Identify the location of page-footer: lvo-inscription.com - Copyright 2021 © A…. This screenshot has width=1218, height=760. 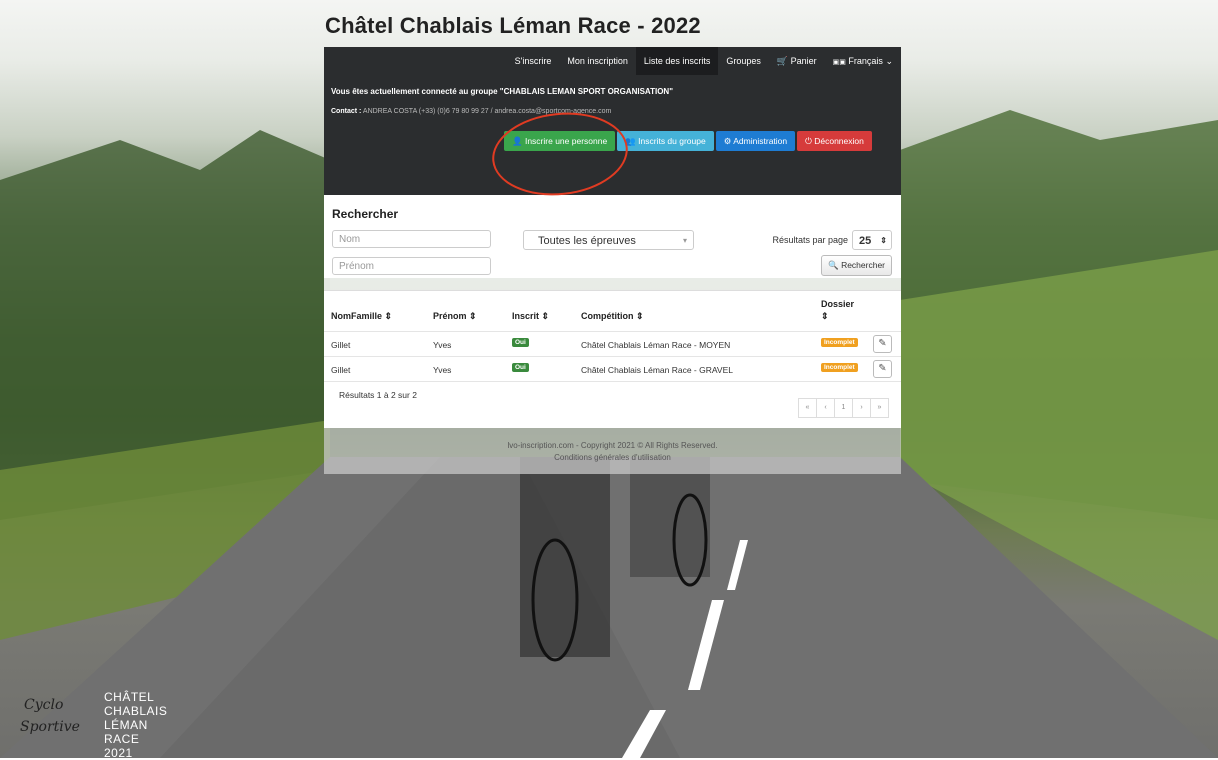
(612, 451).